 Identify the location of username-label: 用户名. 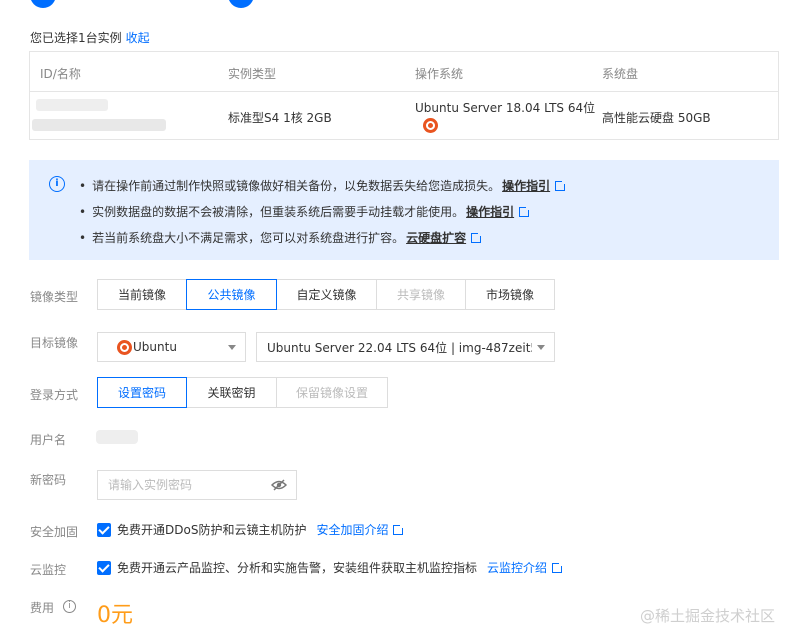
(48, 440).